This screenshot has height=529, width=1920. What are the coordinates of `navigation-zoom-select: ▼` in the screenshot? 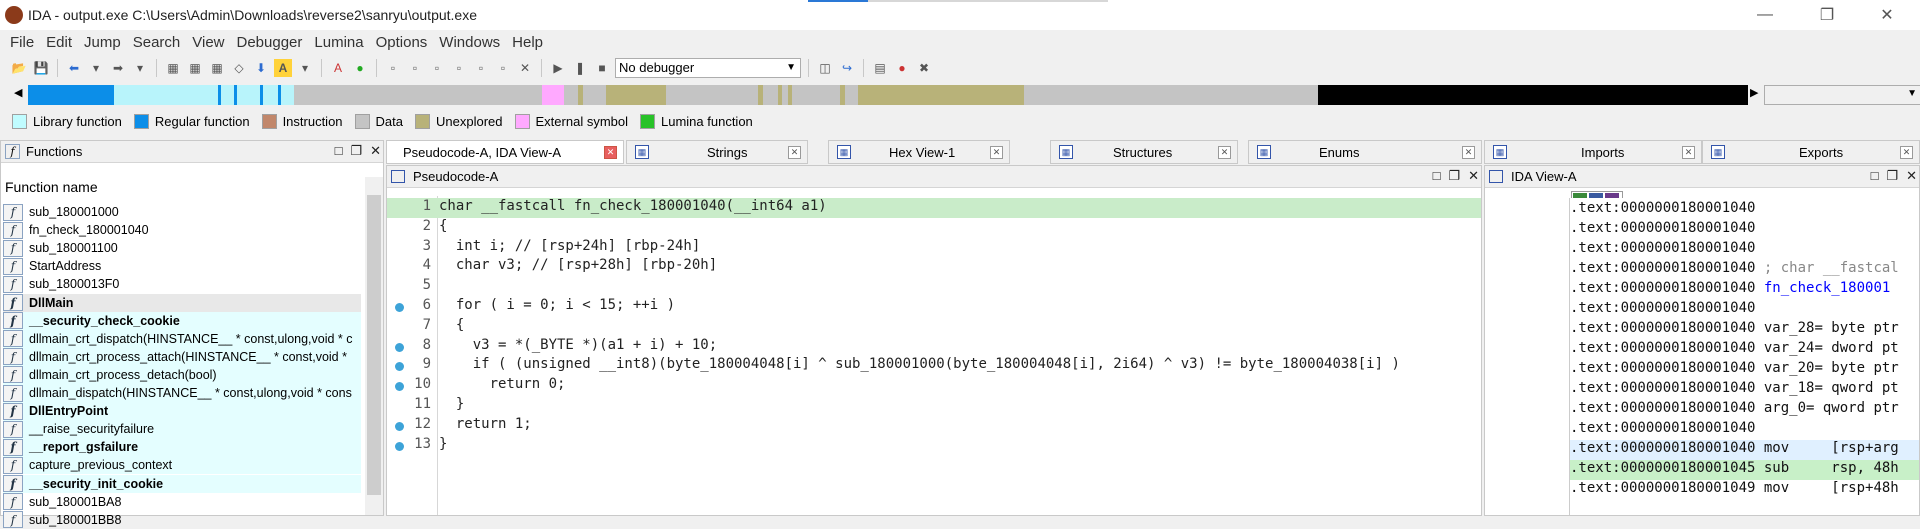 It's located at (1842, 95).